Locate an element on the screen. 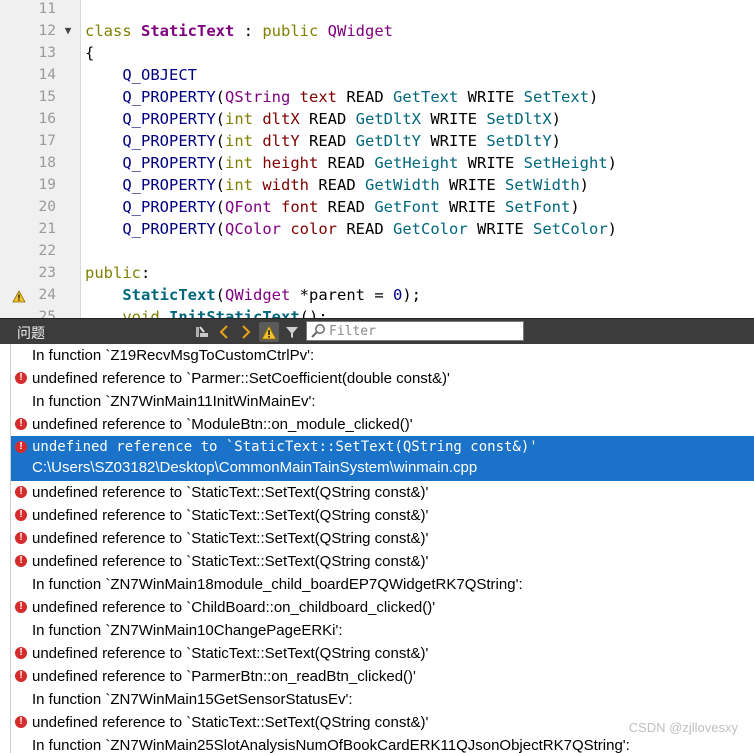 This screenshot has height=753, width=754. code-token: text is located at coordinates (318, 97).